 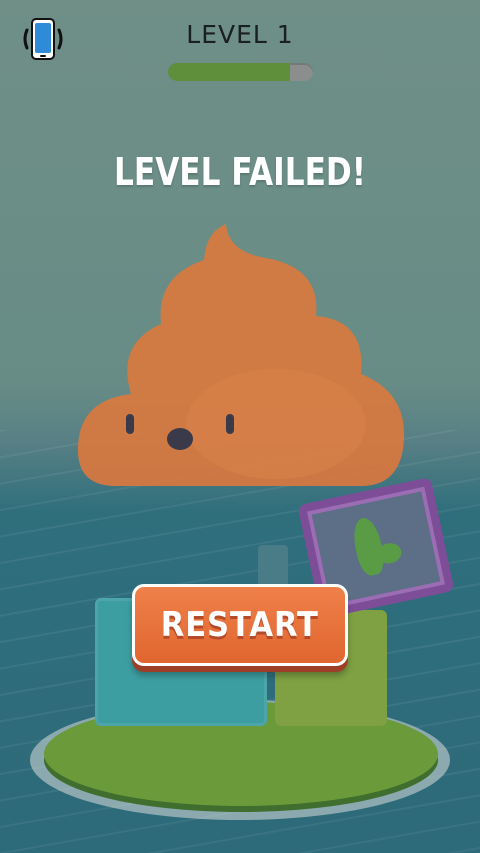 I want to click on level-progress-bar, so click(x=240, y=72).